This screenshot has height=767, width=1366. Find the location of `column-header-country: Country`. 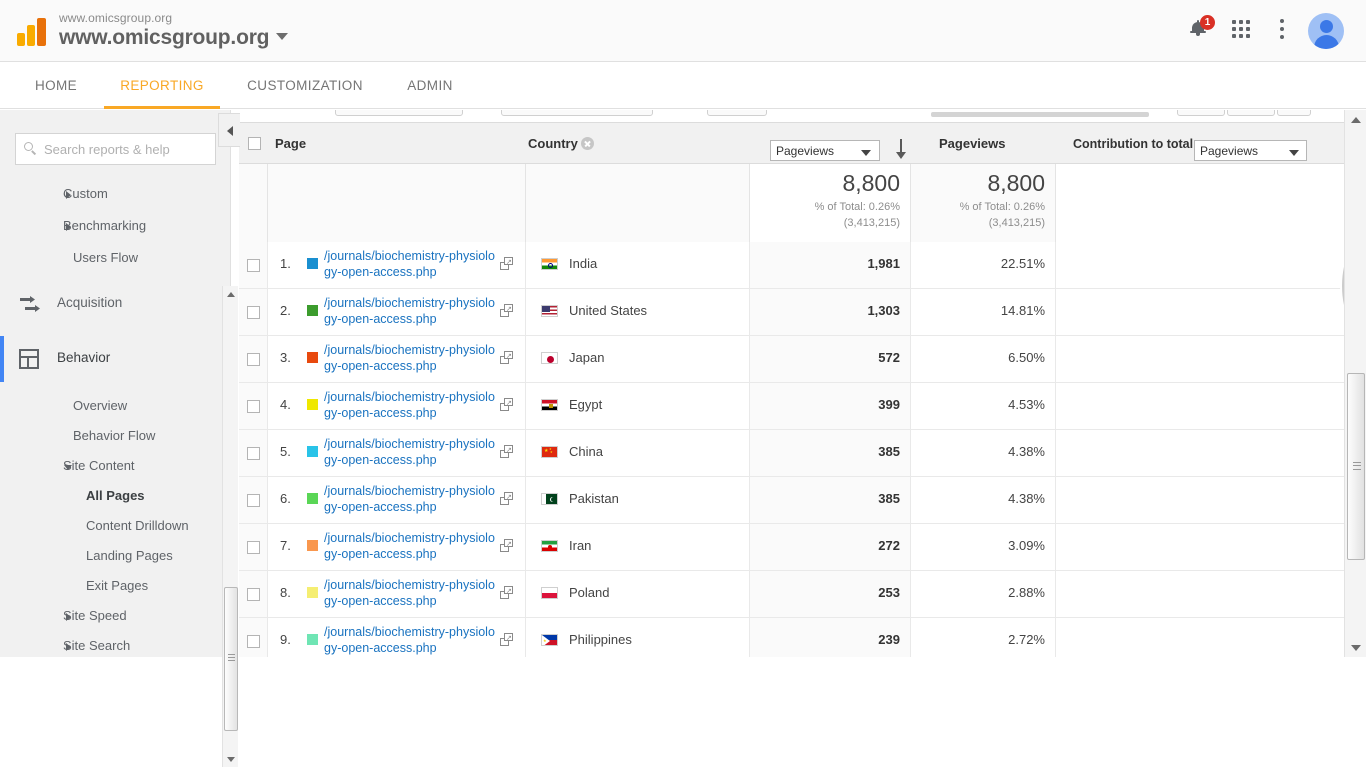

column-header-country: Country is located at coordinates (553, 143).